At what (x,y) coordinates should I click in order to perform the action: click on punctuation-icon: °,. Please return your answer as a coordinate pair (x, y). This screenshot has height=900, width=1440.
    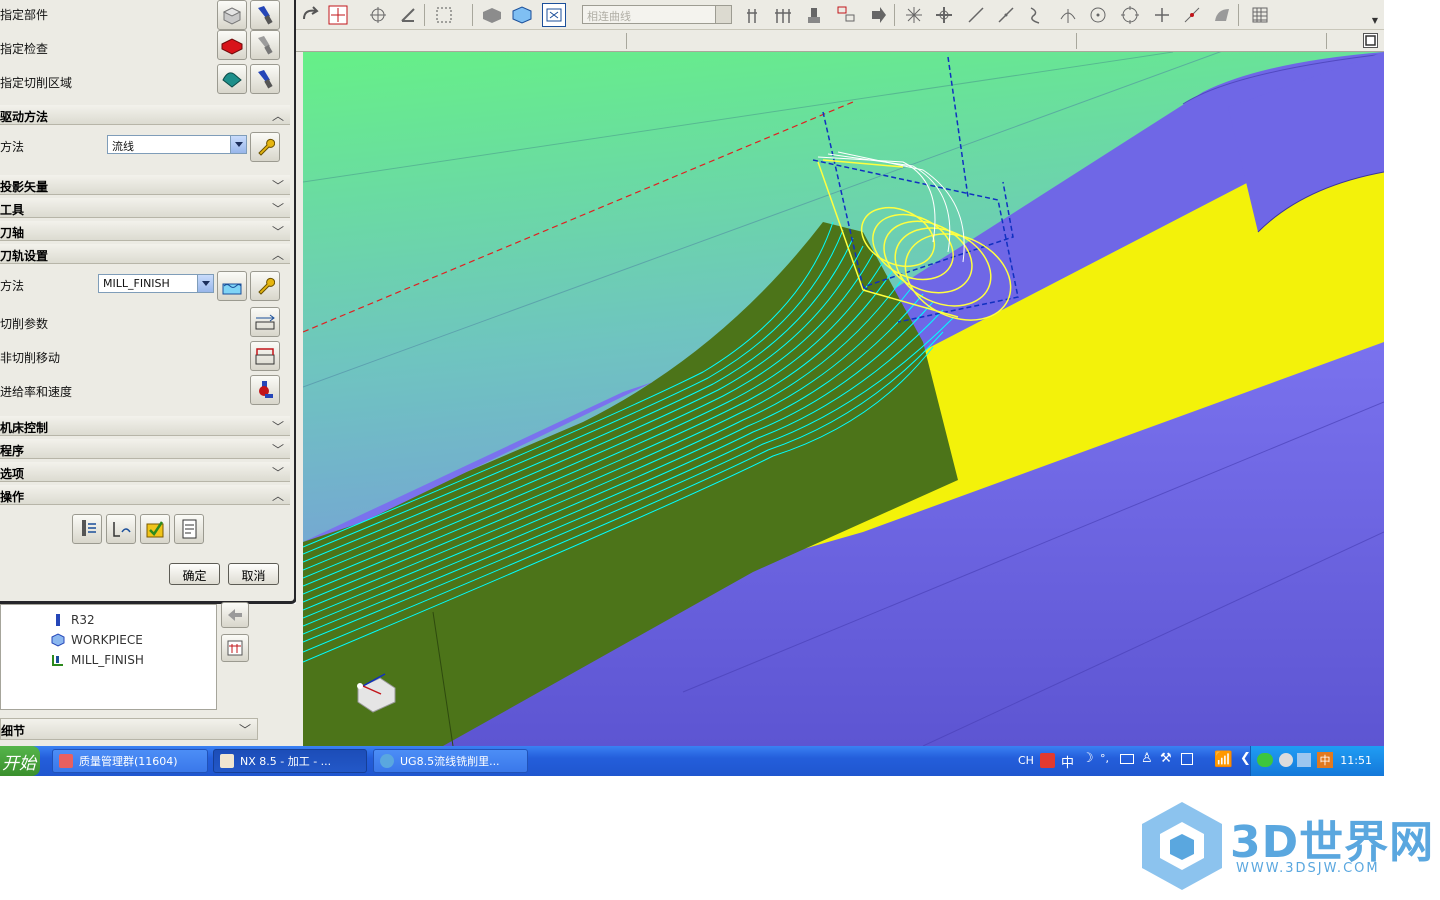
    Looking at the image, I should click on (1104, 758).